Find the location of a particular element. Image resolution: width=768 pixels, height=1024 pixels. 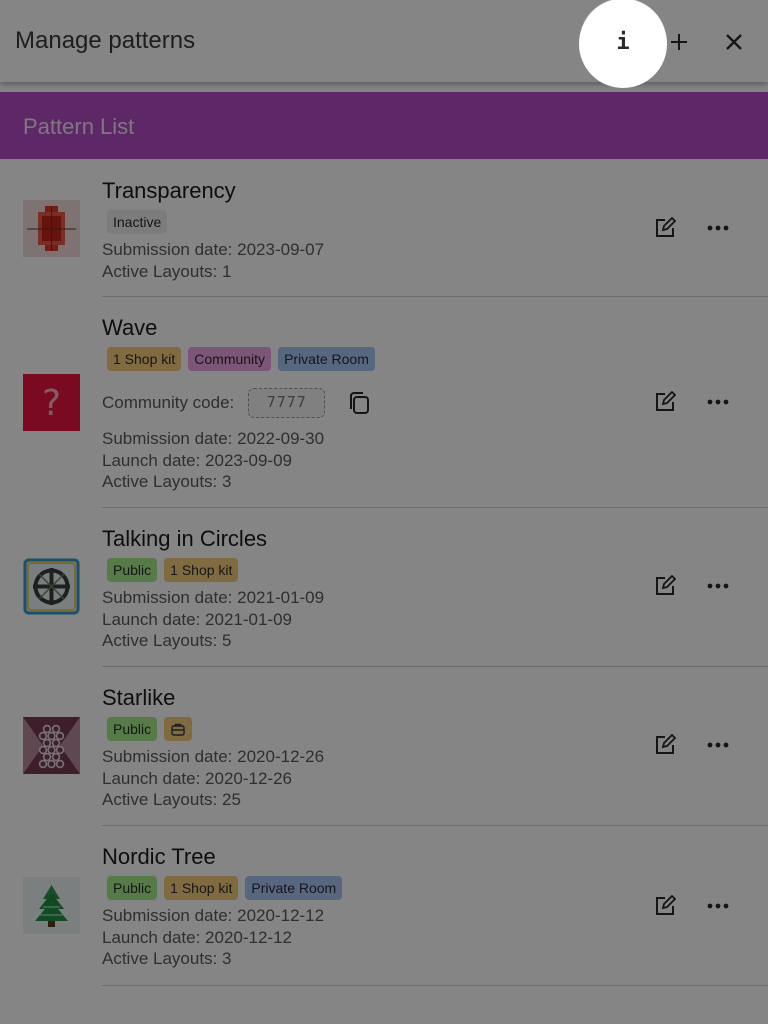

info-icon: i is located at coordinates (623, 42).